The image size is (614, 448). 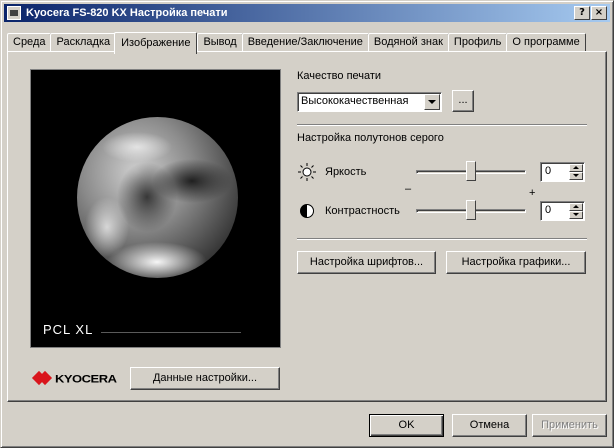 I want to click on print-quality-label: Качество печати, so click(x=339, y=76).